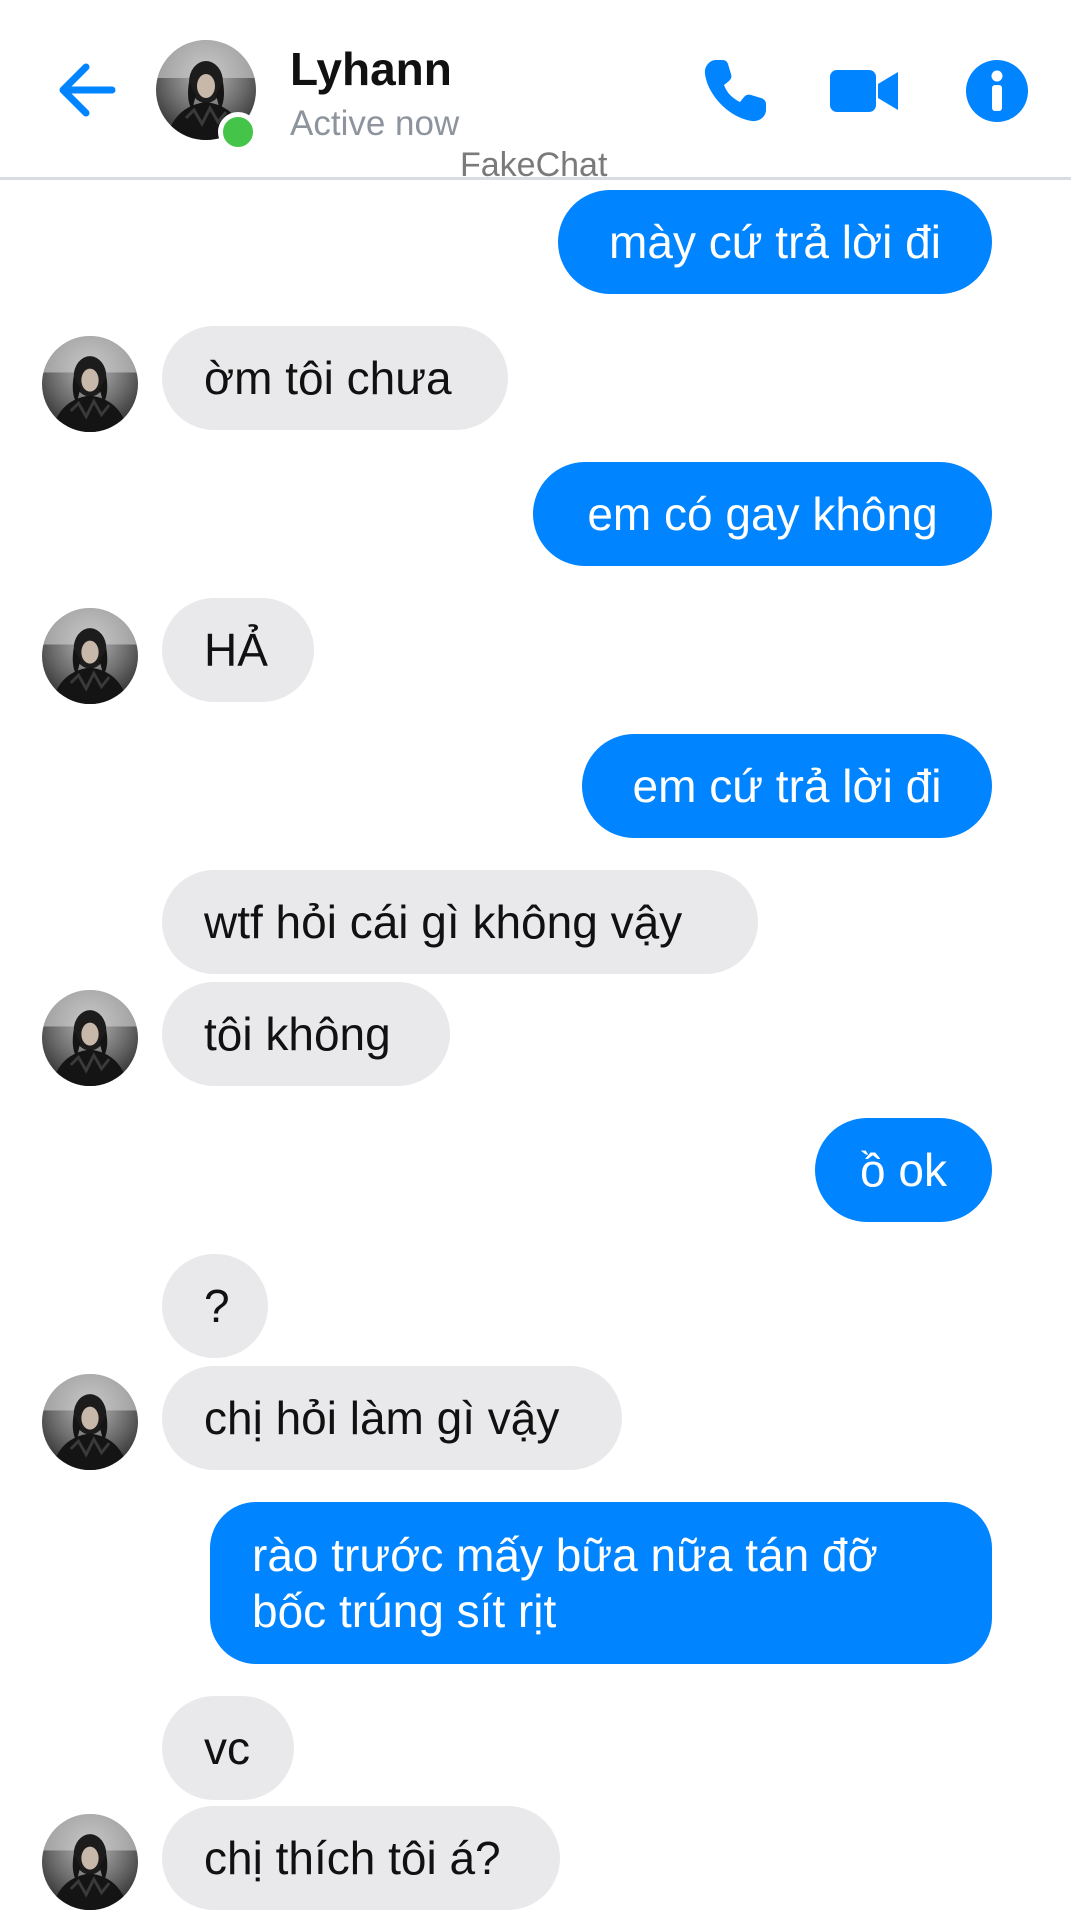  I want to click on message-text: wtf hỏi cái gì không vậy, so click(443, 922).